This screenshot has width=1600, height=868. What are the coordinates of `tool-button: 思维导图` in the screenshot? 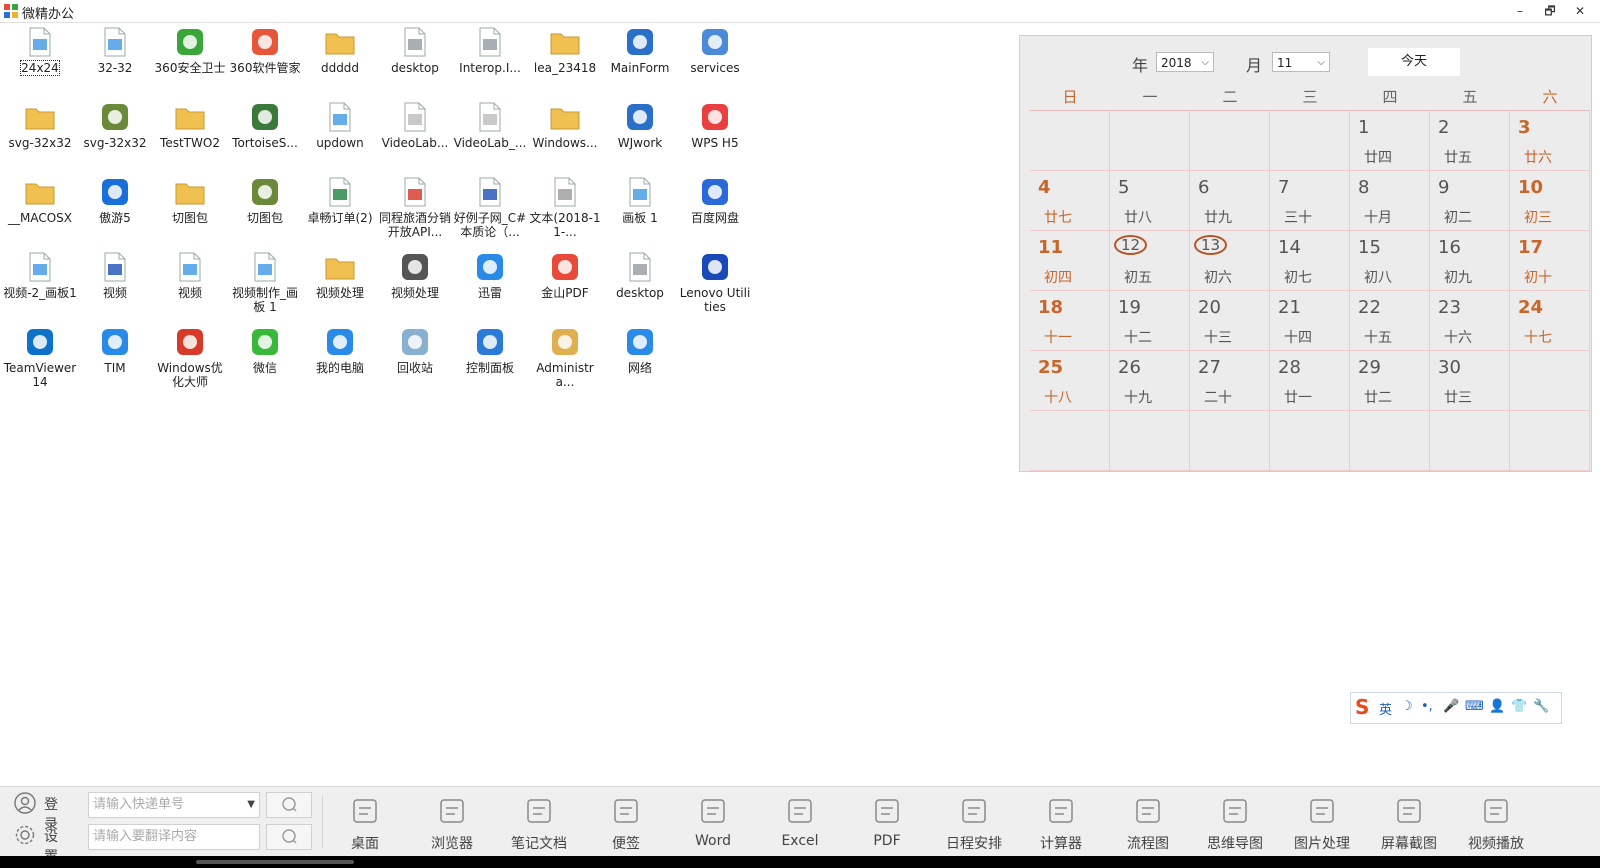 It's located at (1235, 822).